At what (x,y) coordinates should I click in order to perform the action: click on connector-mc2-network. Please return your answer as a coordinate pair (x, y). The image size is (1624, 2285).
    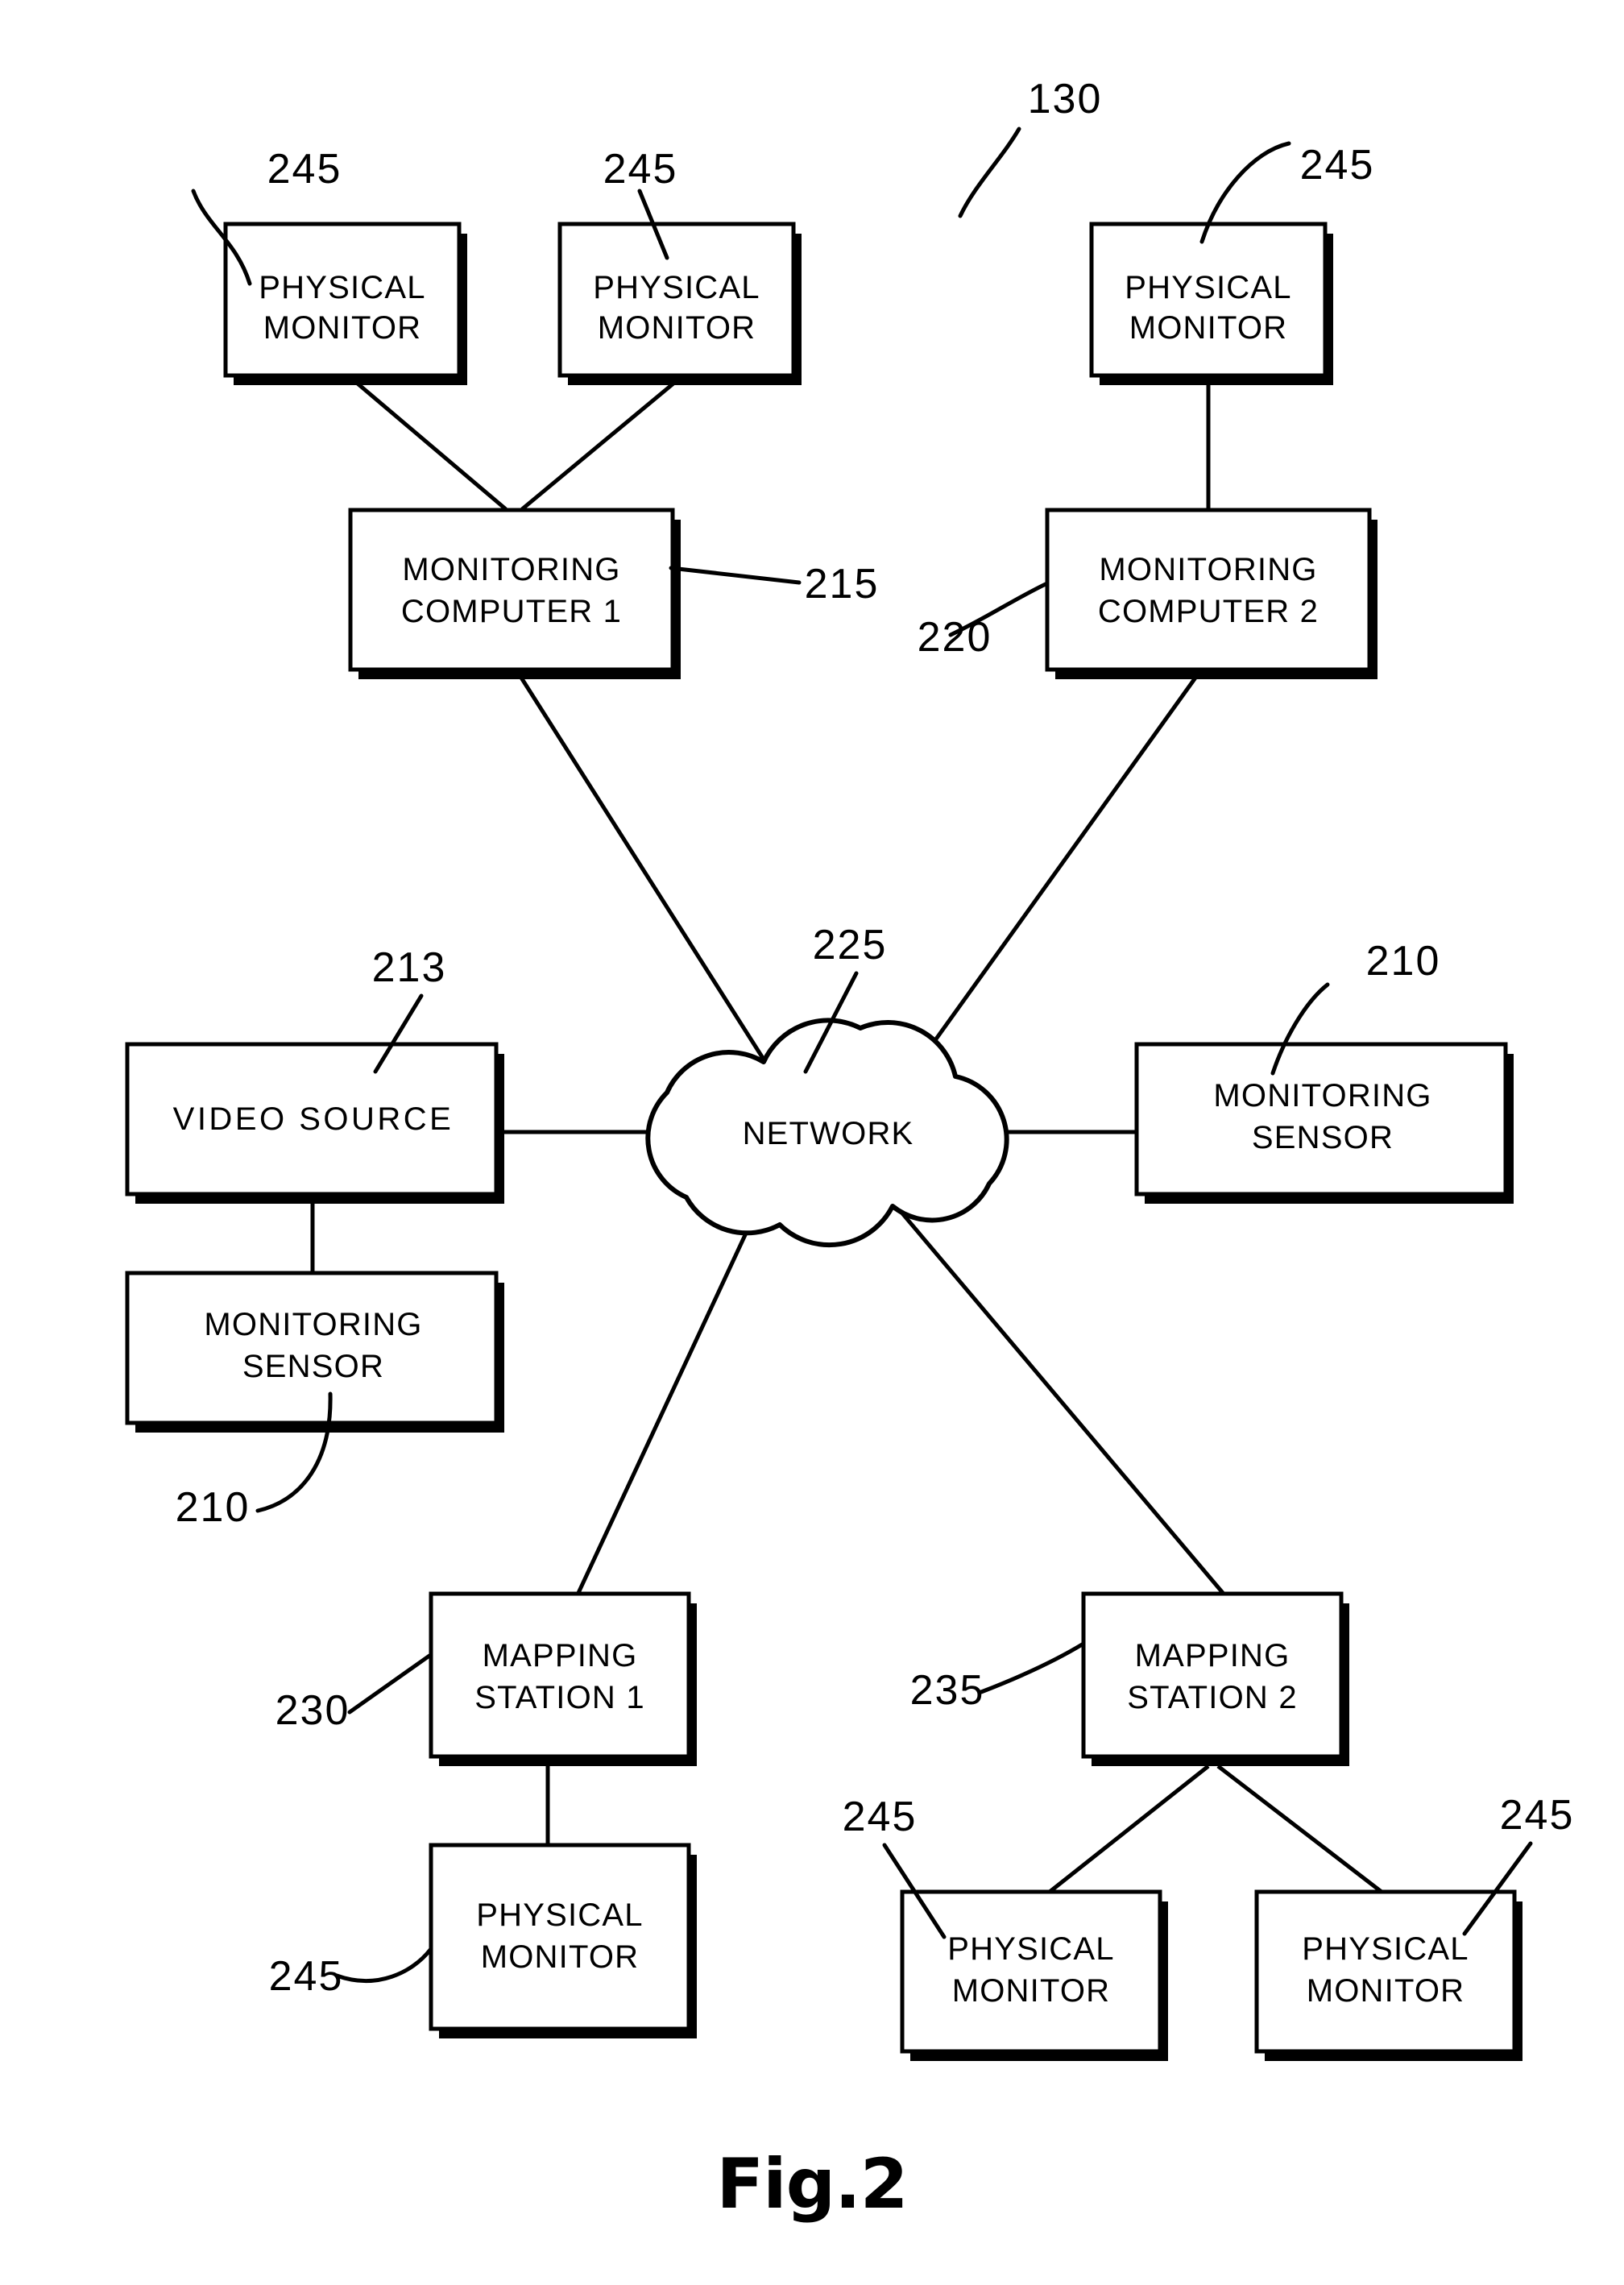
    Looking at the image, I should click on (1061, 864).